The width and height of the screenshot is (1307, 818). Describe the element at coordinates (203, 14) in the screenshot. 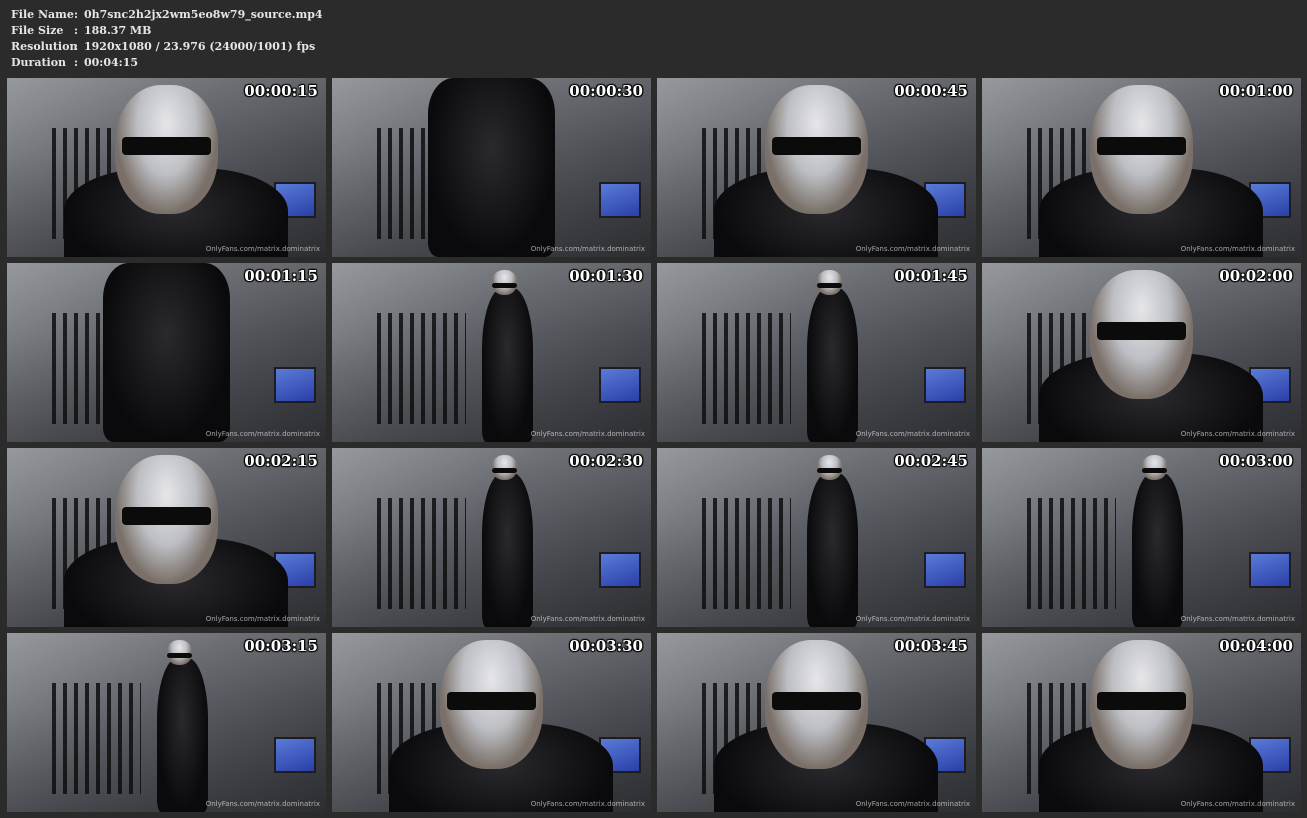

I see `file-name-value: 0h7snc2h2jx2wm5eo8w79_source.mp4` at that location.